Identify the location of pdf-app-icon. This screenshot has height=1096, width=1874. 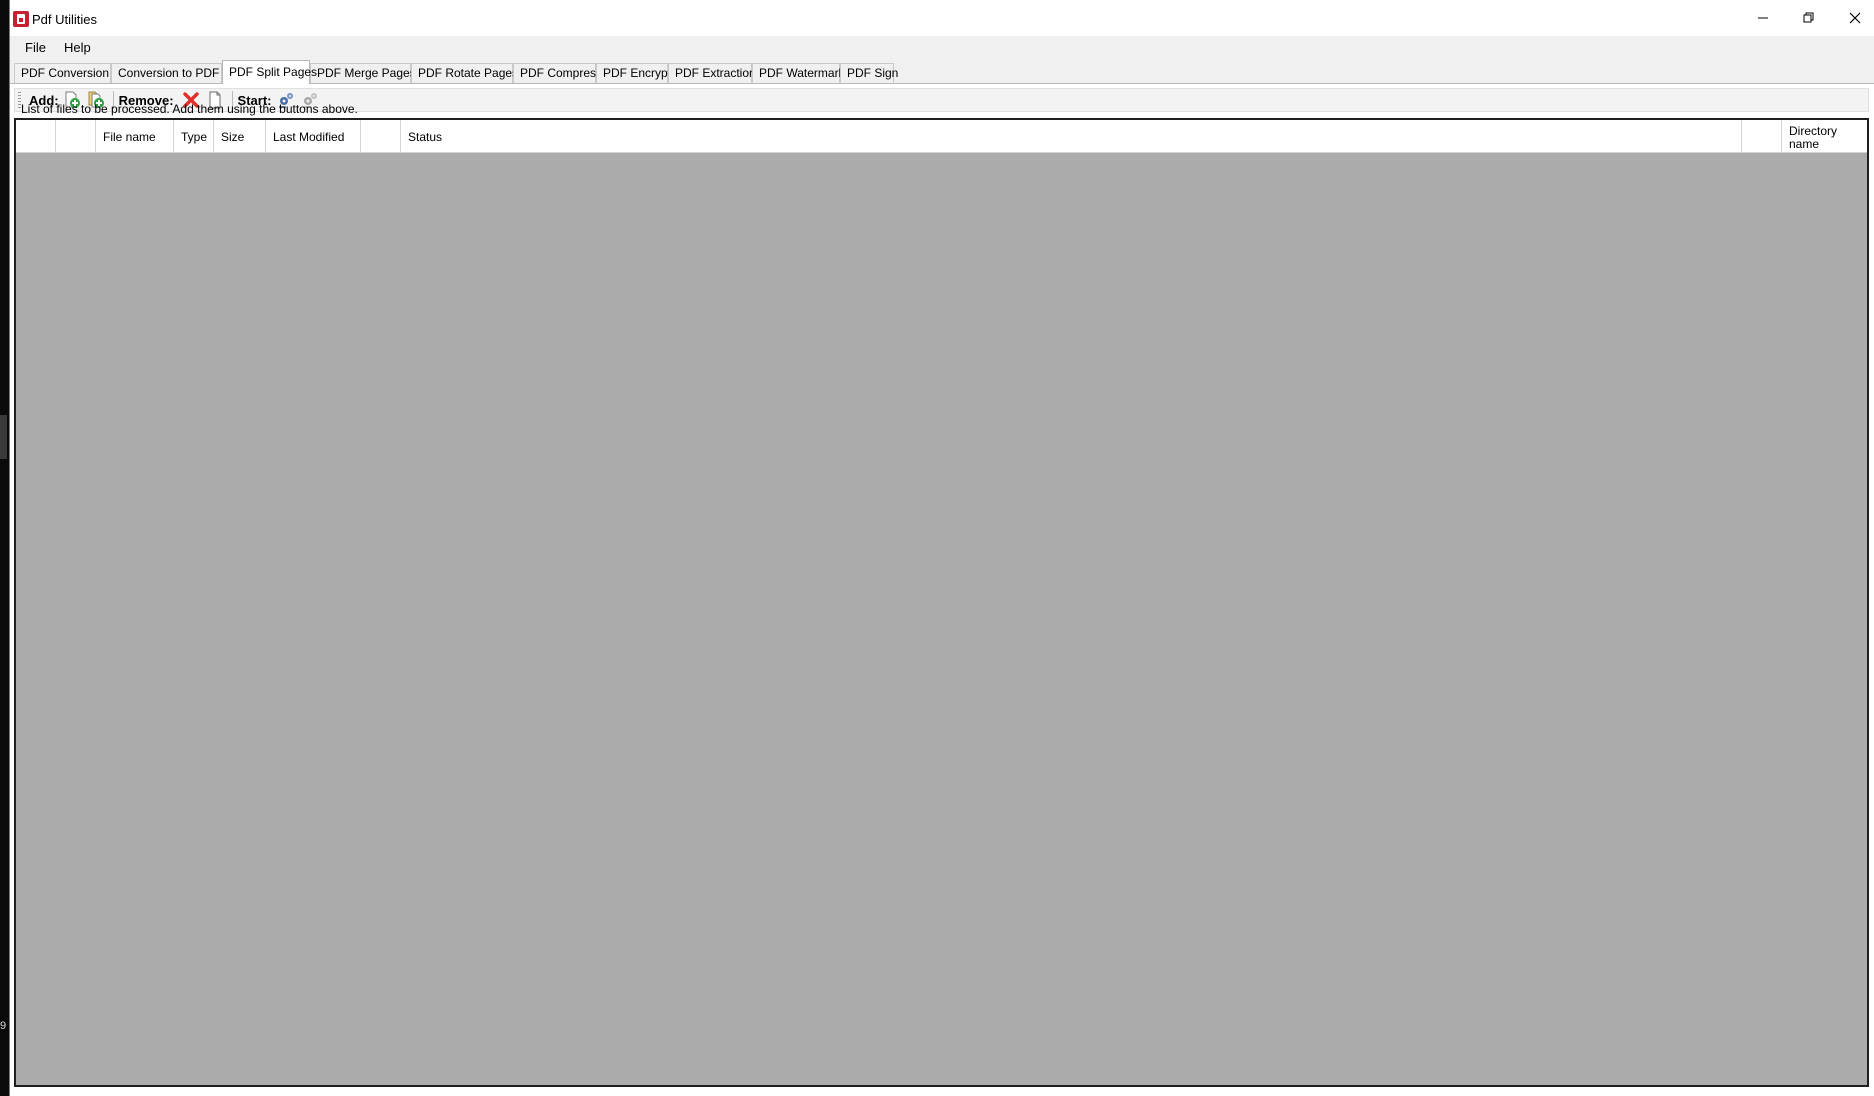
(21, 19).